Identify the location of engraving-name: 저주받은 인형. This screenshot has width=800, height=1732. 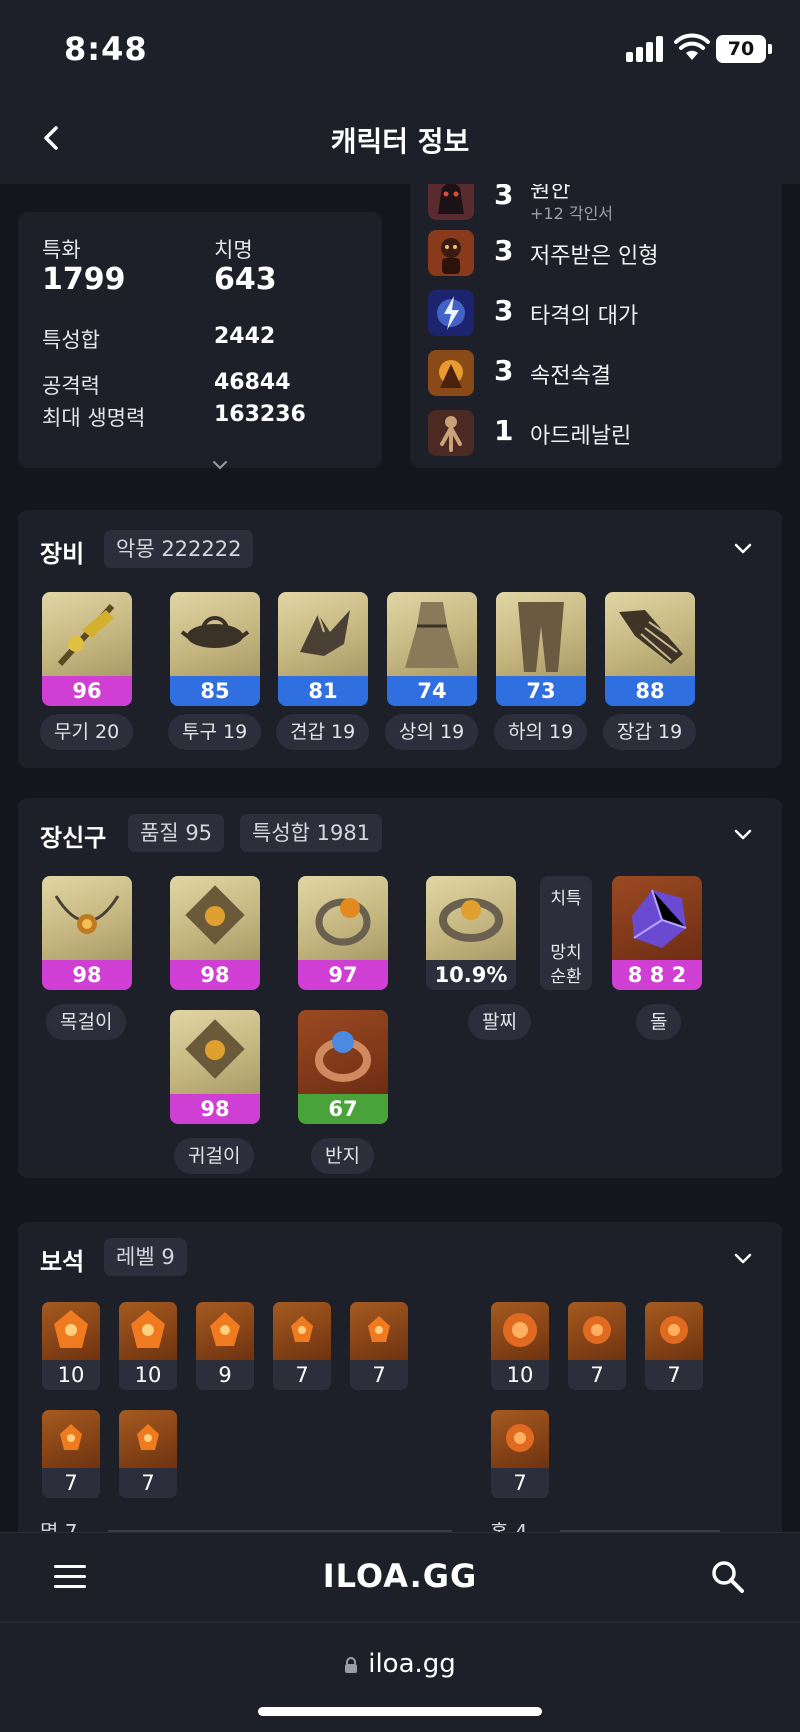
(594, 256).